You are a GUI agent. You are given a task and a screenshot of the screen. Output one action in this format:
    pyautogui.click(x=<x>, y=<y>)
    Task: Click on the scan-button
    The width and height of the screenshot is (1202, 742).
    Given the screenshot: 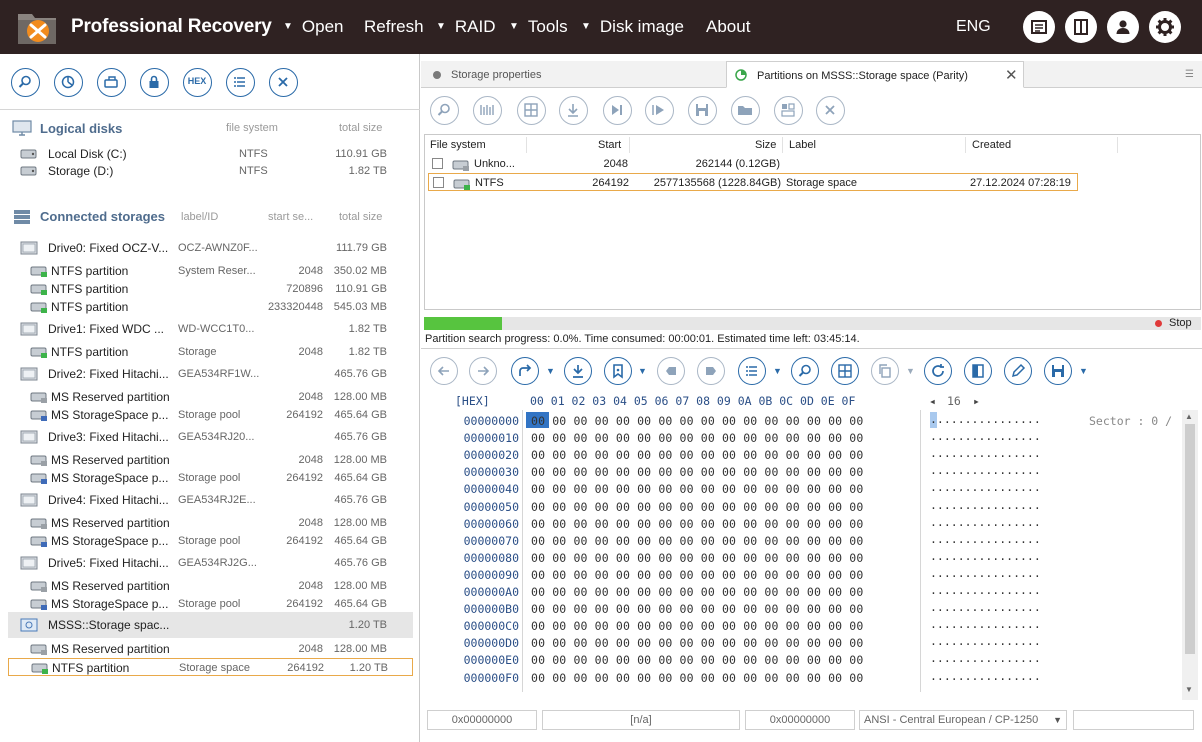 What is the action you would take?
    pyautogui.click(x=68, y=82)
    